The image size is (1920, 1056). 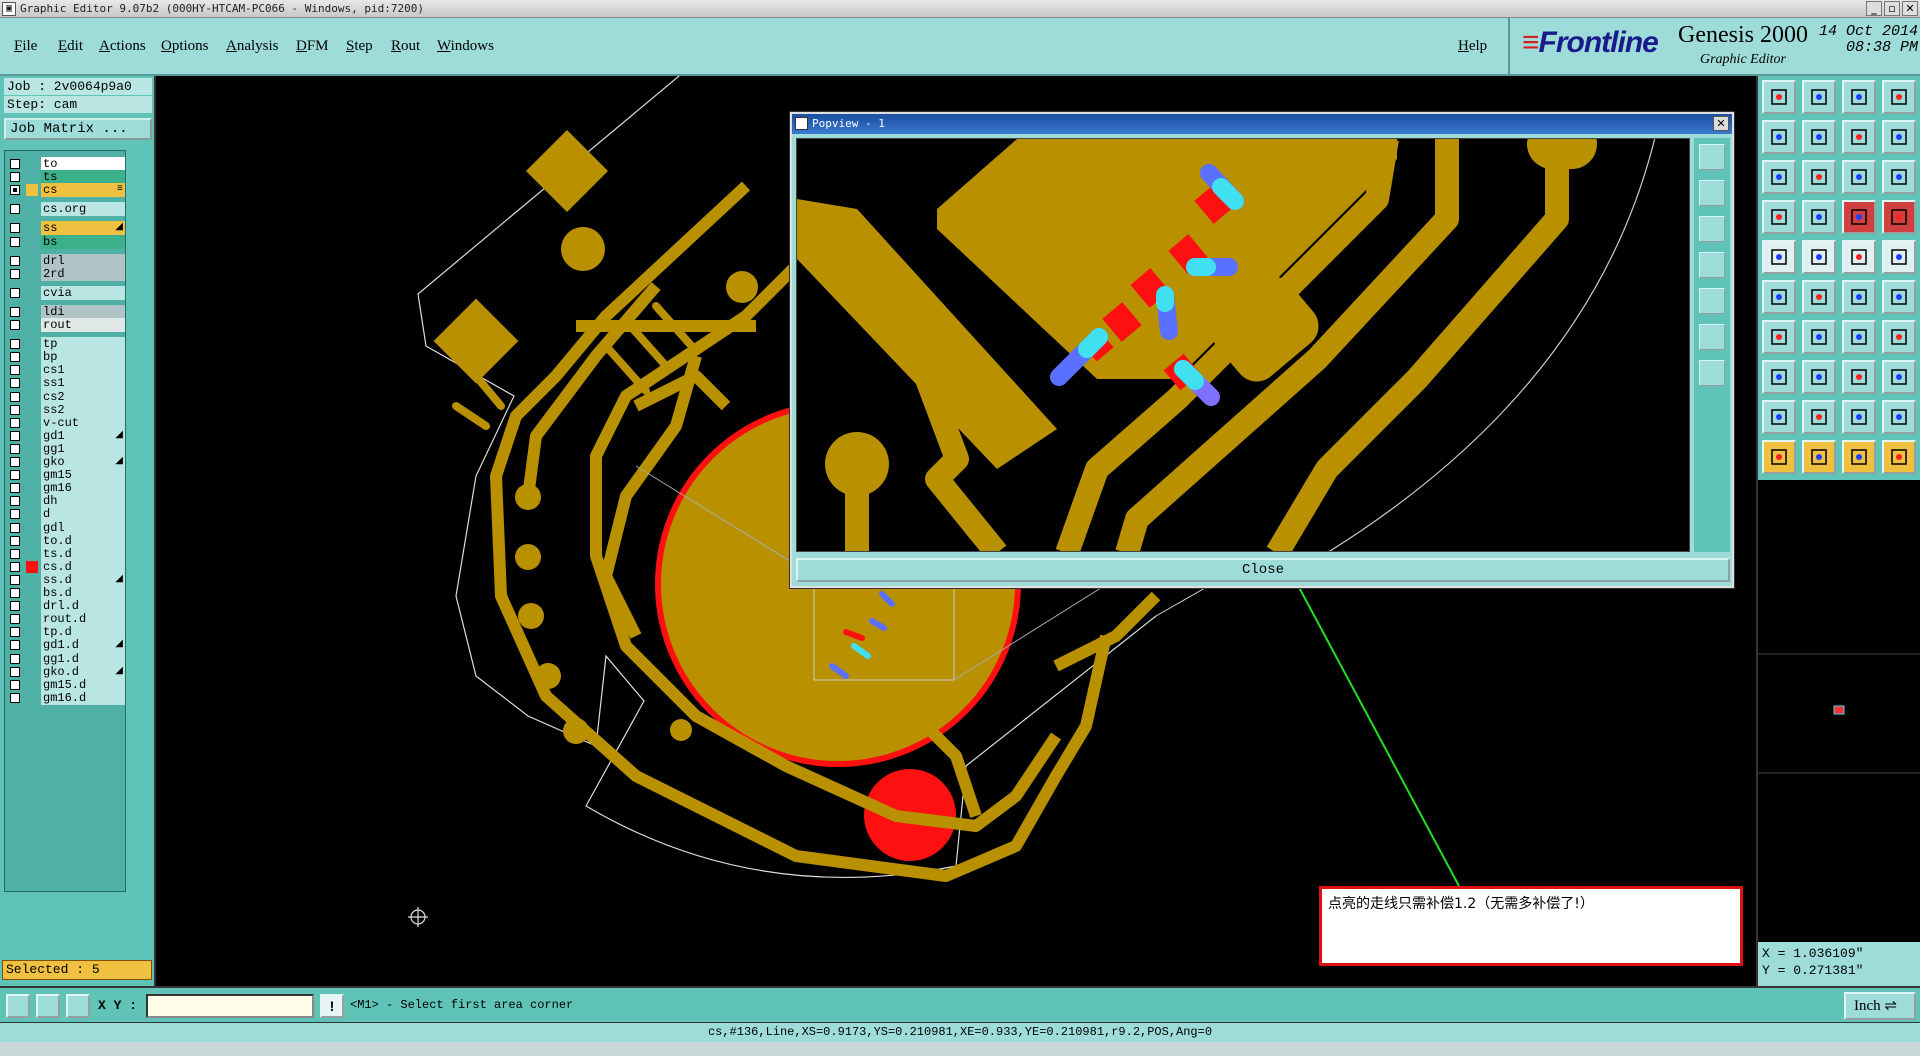 I want to click on layer-row: gd1.d ◢, so click(x=66, y=645).